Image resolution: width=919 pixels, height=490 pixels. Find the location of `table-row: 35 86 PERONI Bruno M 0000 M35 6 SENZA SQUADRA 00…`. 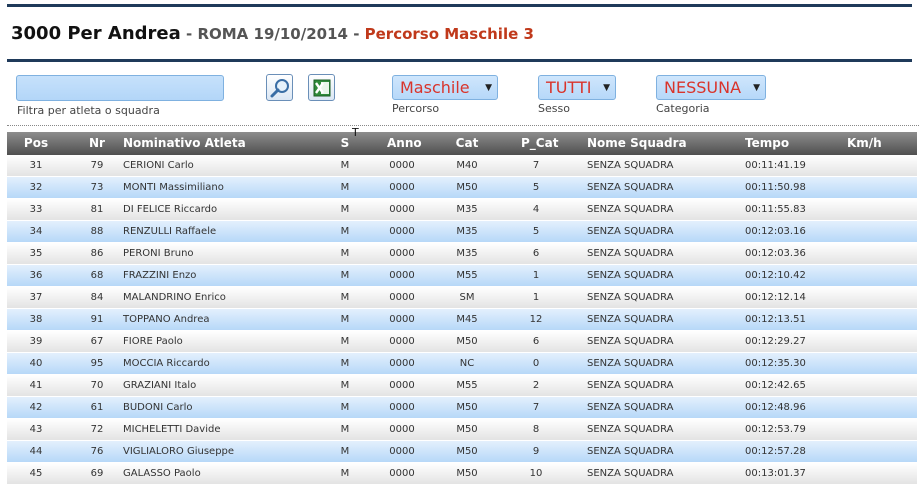

table-row: 35 86 PERONI Bruno M 0000 M35 6 SENZA SQUADRA 00… is located at coordinates (462, 254).